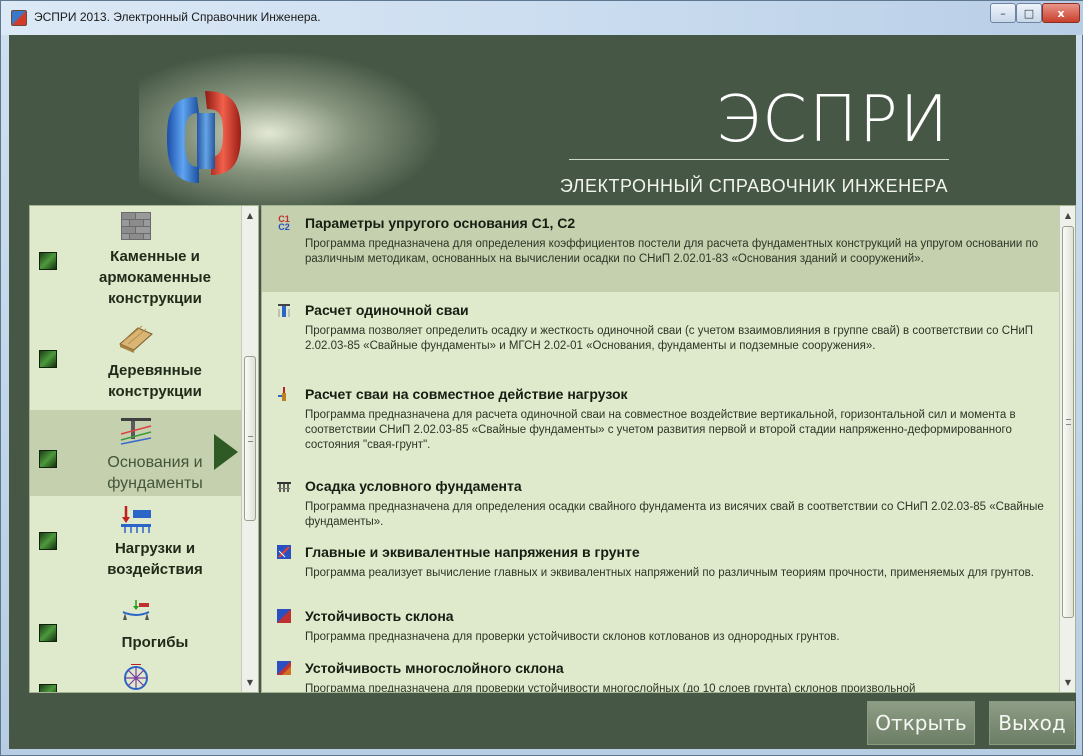 The width and height of the screenshot is (1083, 756). I want to click on sidebar-item-label: Деревянные конструкции, so click(155, 381).